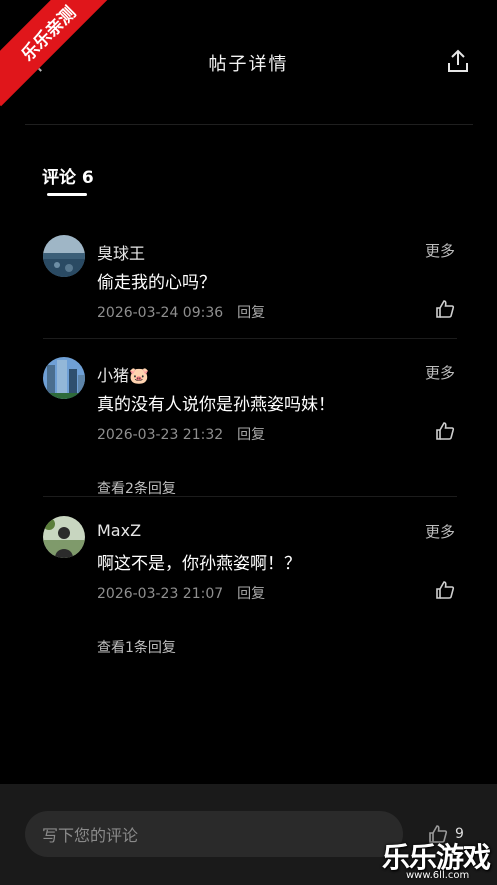 This screenshot has width=497, height=885. Describe the element at coordinates (156, 283) in the screenshot. I see `comment-text: 偷走我的心吗？` at that location.